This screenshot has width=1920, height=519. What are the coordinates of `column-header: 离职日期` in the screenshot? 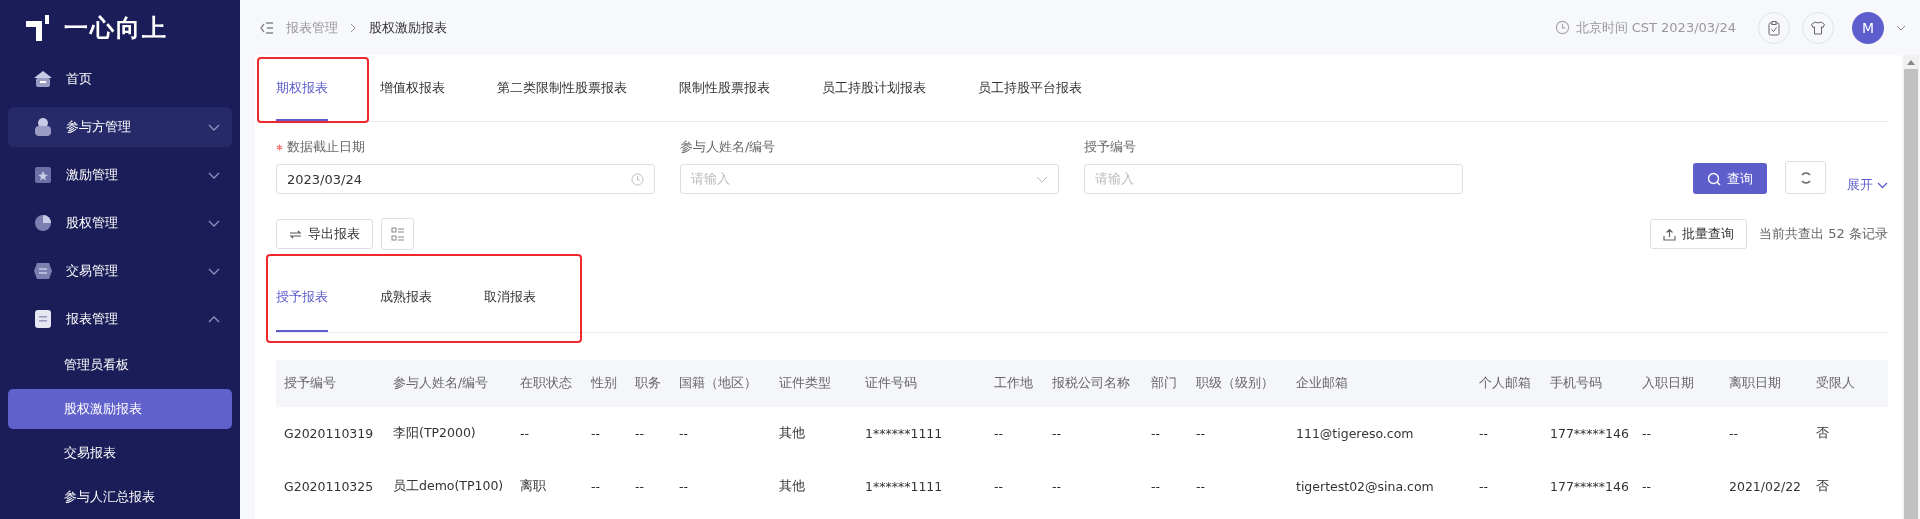 It's located at (1755, 383).